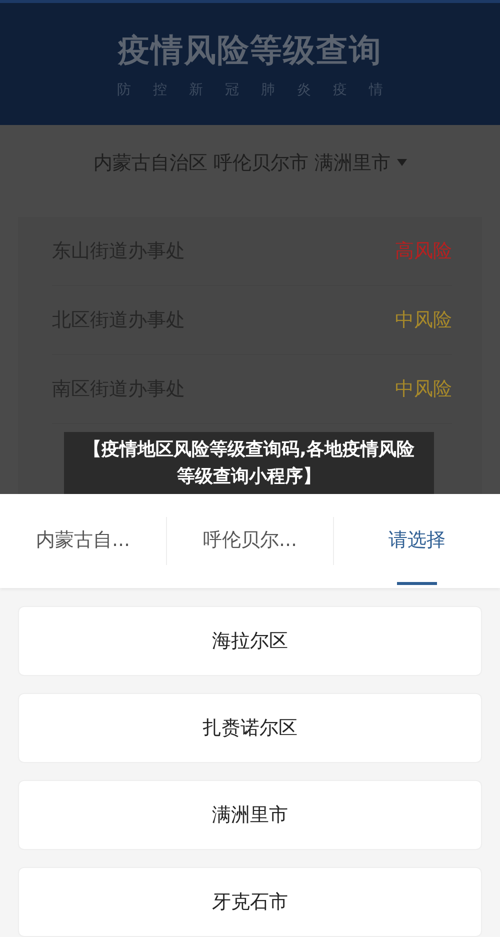  I want to click on page-title: 疫情风险等级查询, so click(250, 51).